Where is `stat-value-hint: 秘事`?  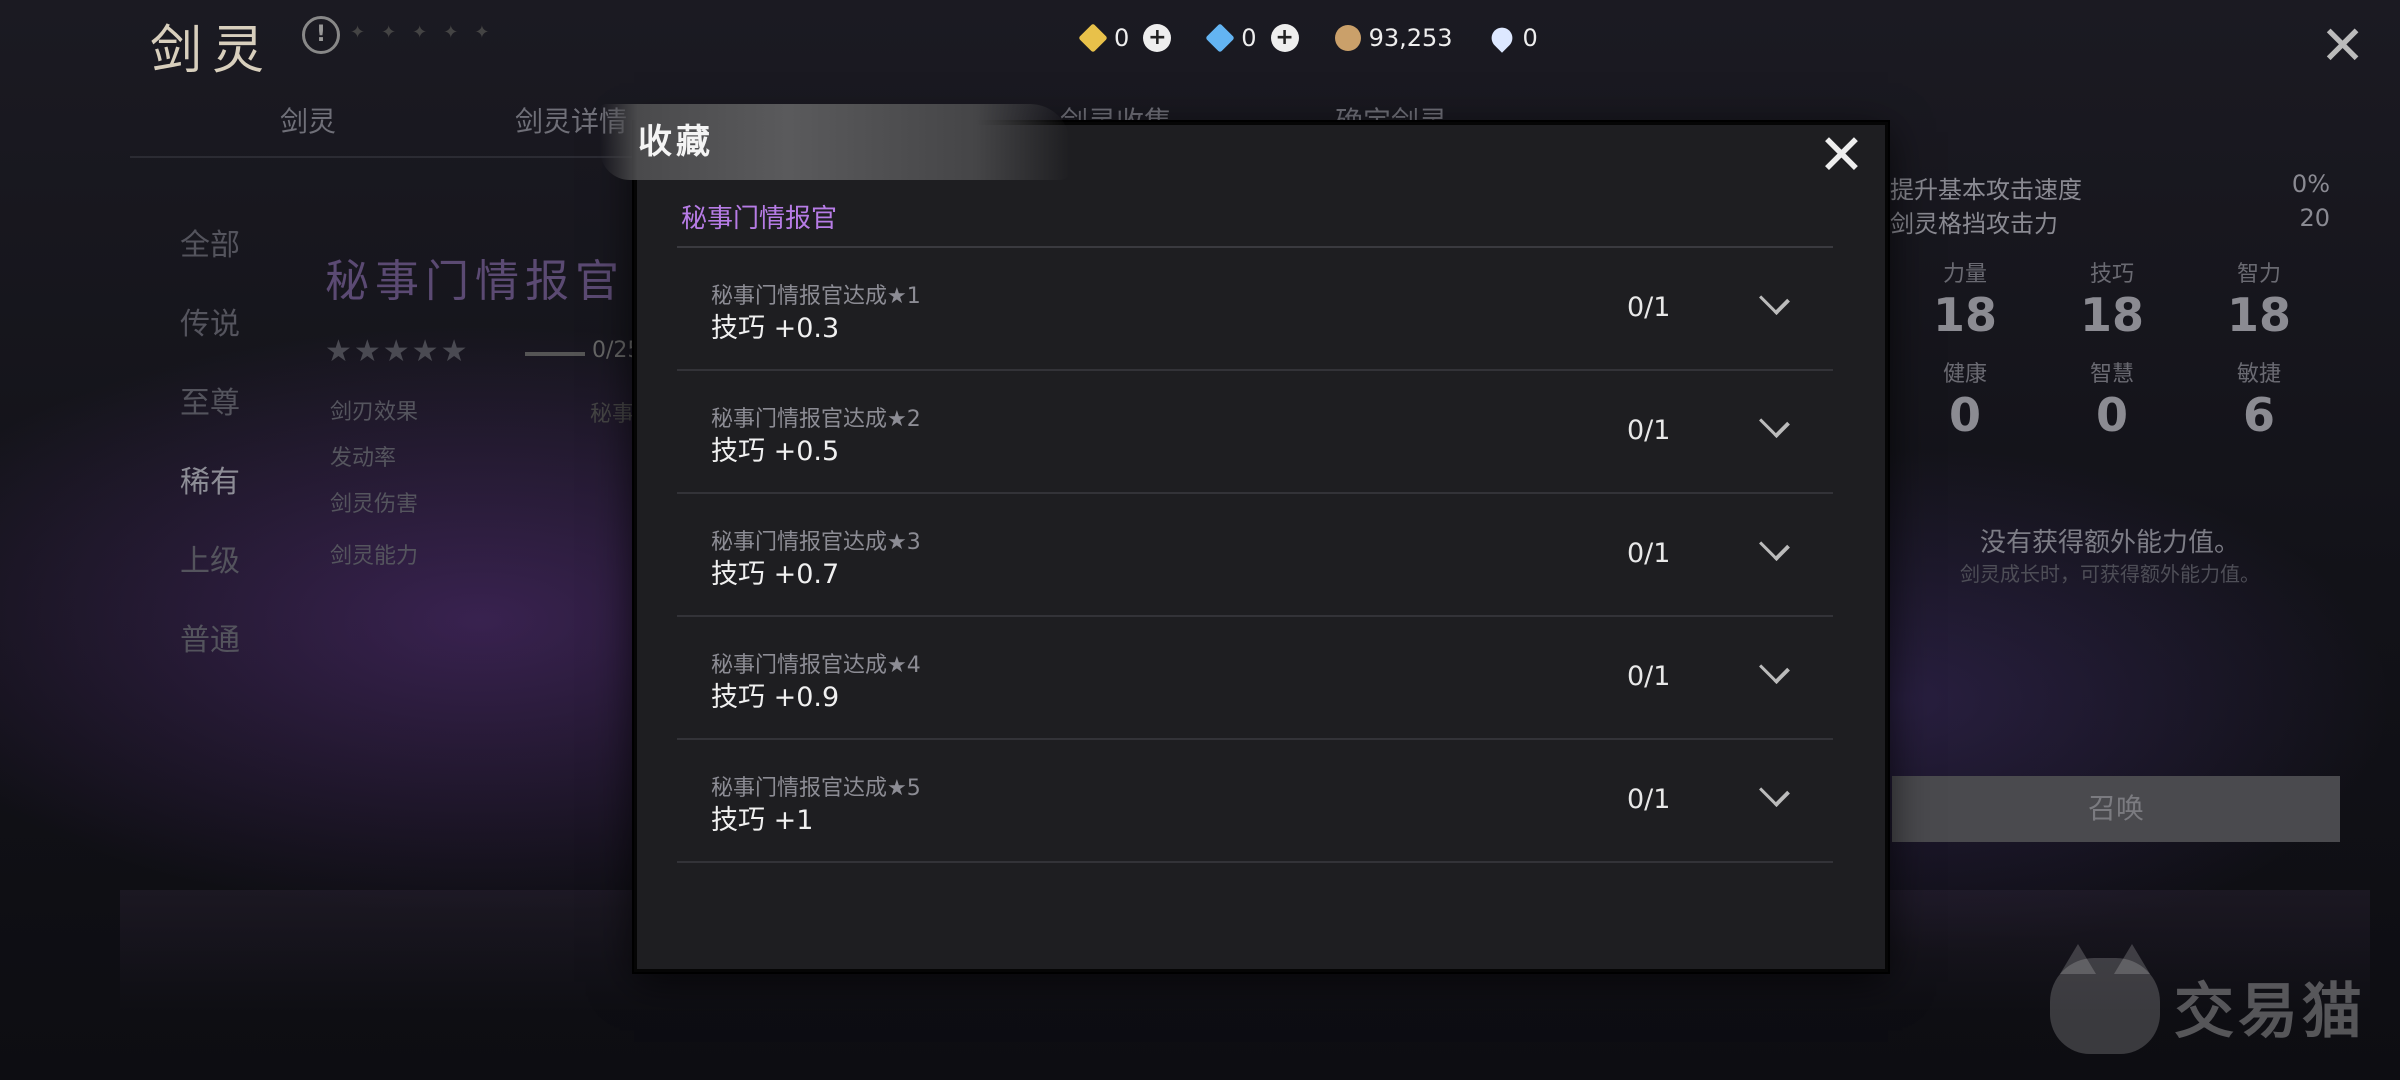
stat-value-hint: 秘事 is located at coordinates (612, 414).